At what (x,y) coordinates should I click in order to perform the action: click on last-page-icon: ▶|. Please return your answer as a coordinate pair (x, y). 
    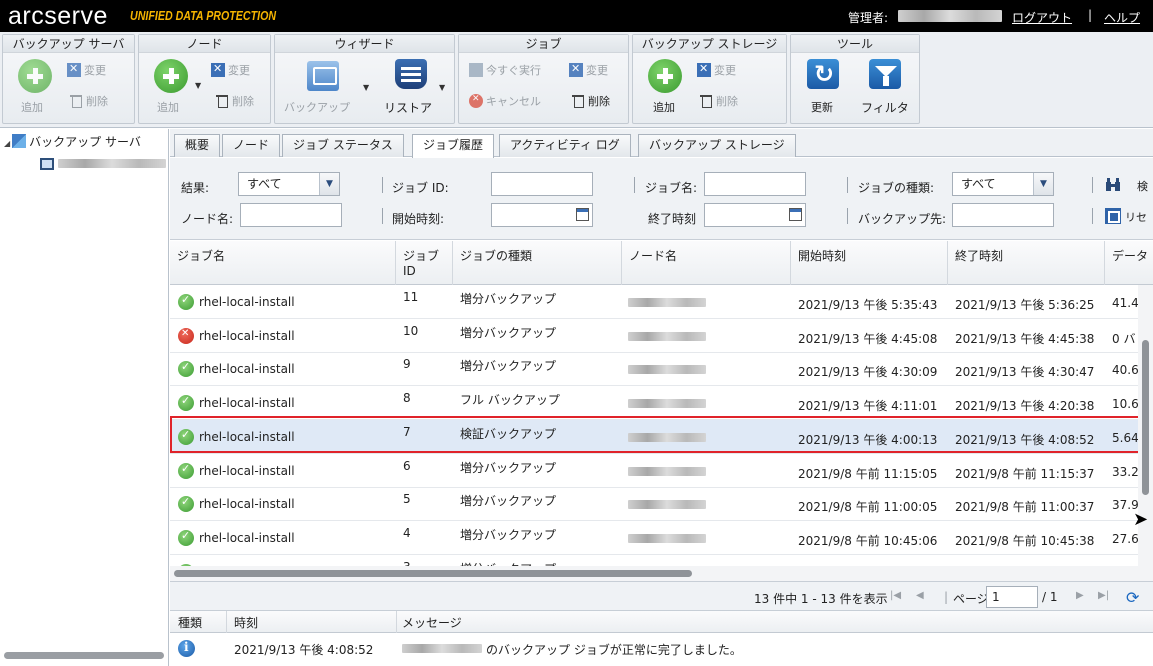
    Looking at the image, I should click on (1103, 595).